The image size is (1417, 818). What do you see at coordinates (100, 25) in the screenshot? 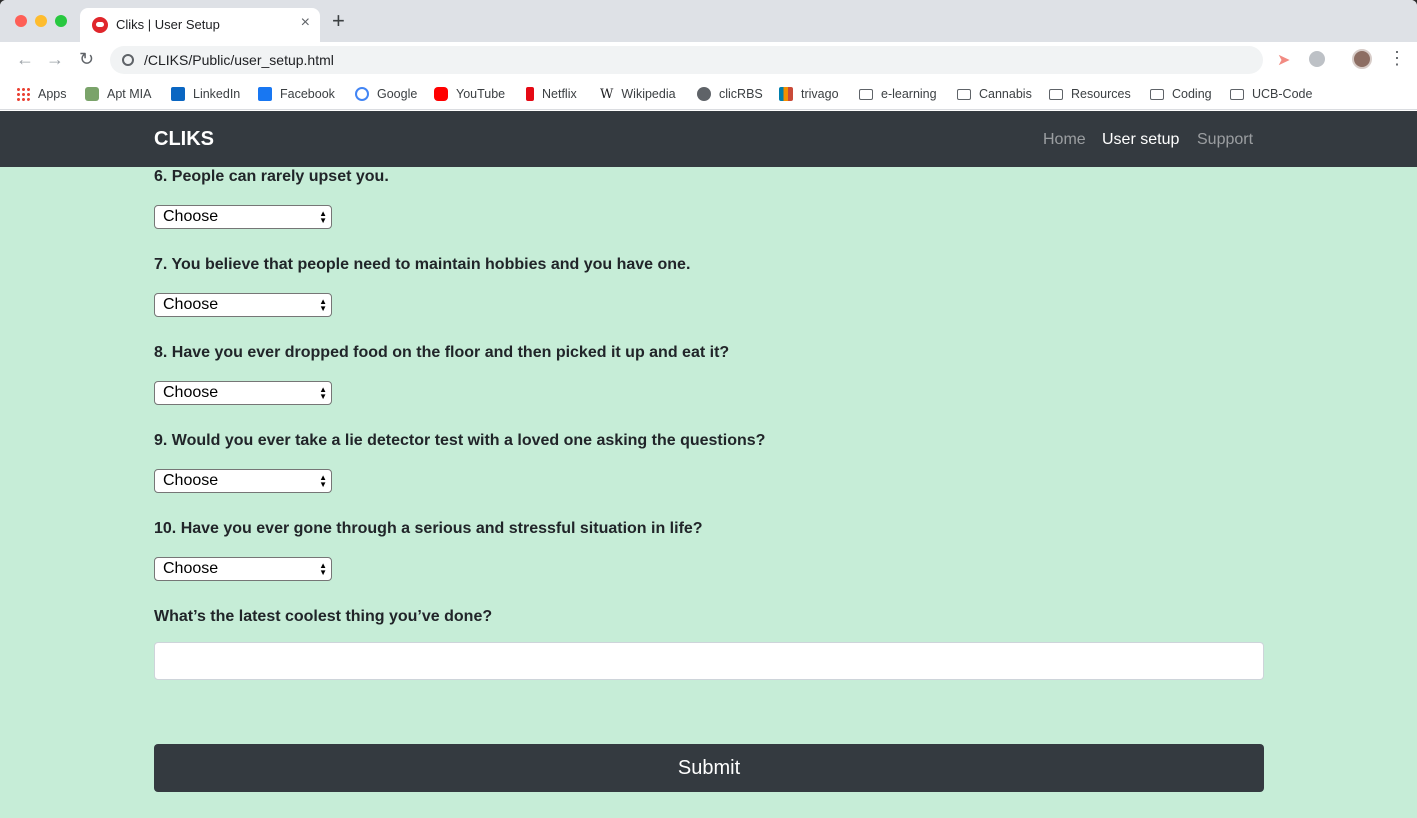
I see `cliks-favicon-icon` at bounding box center [100, 25].